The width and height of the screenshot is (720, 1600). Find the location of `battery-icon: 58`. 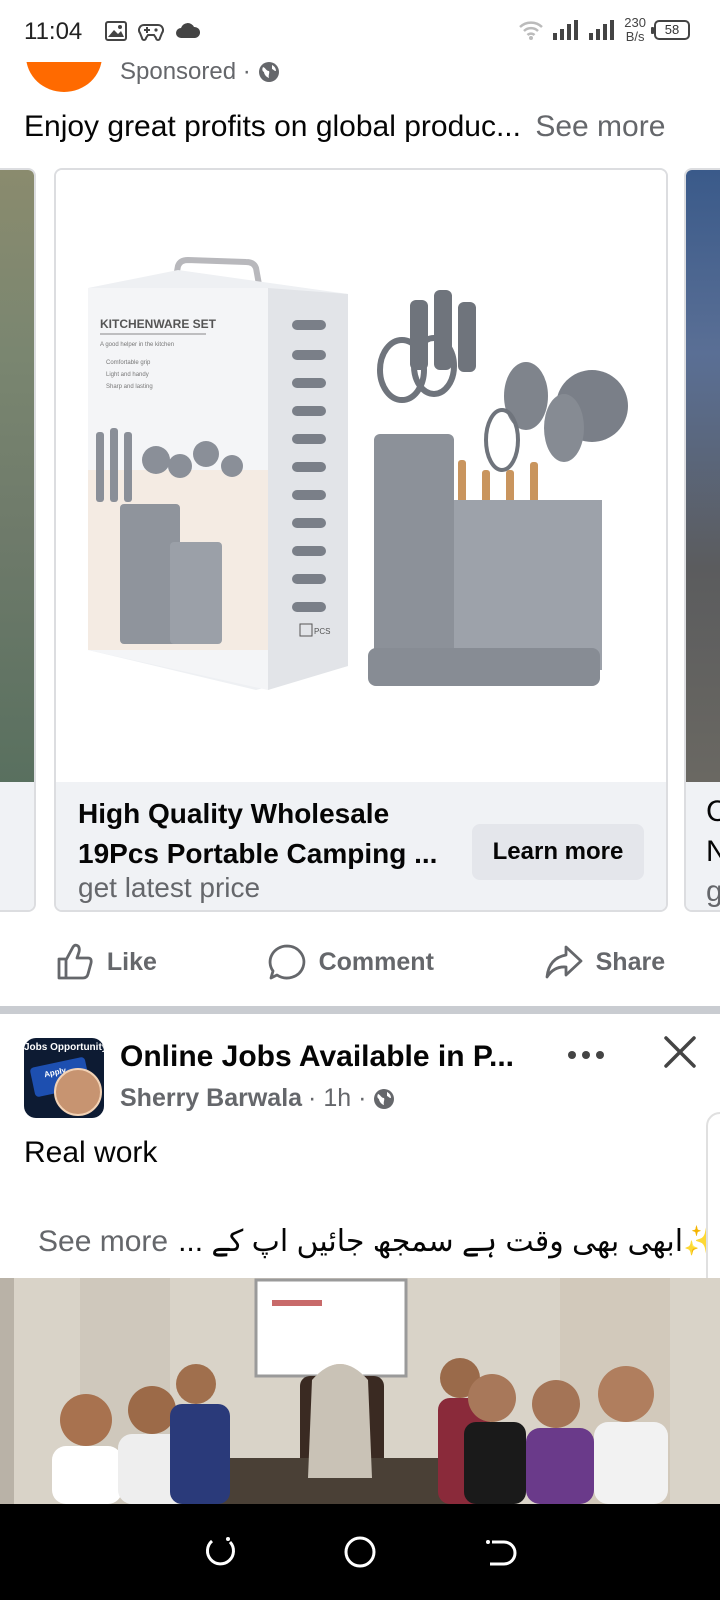

battery-icon: 58 is located at coordinates (670, 30).